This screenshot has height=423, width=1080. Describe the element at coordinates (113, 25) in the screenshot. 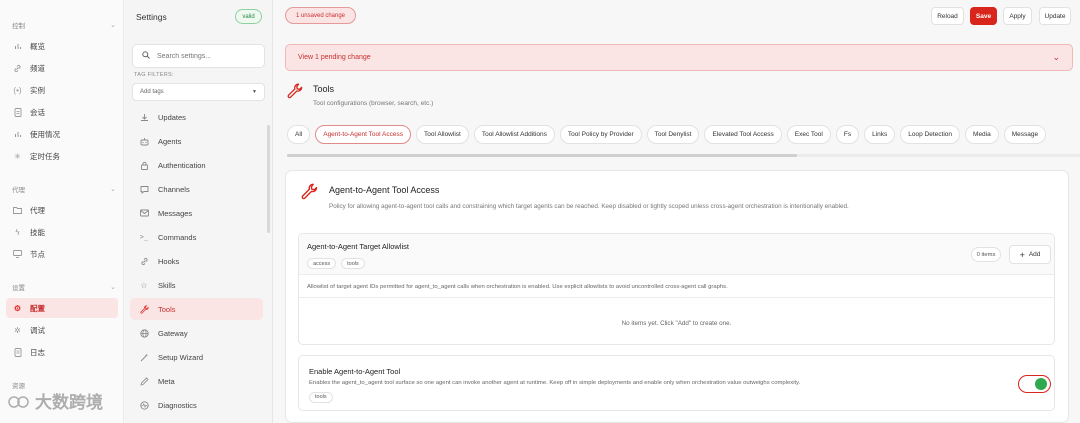

I see `chevron-down-icon: ⌄` at that location.